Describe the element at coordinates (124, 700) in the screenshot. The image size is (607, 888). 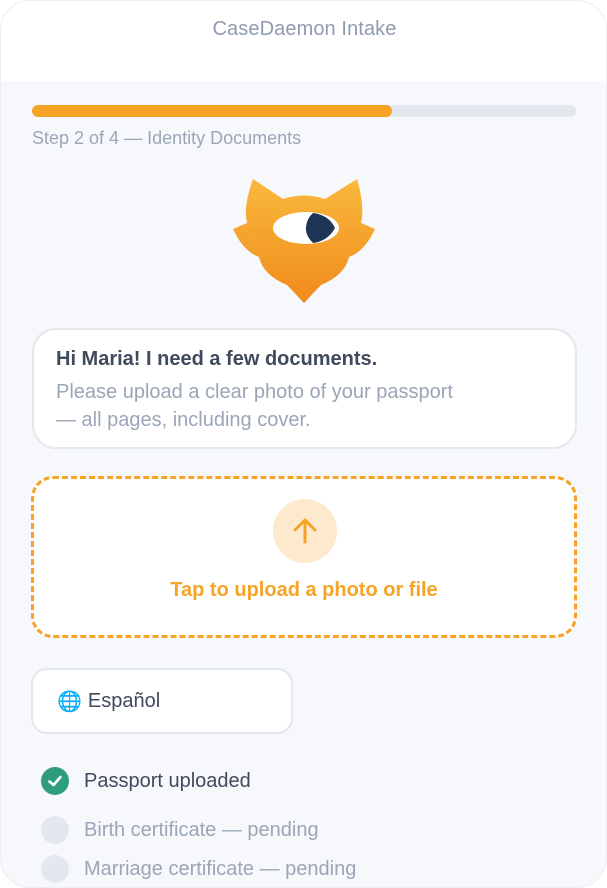
I see `language-label: Español` at that location.